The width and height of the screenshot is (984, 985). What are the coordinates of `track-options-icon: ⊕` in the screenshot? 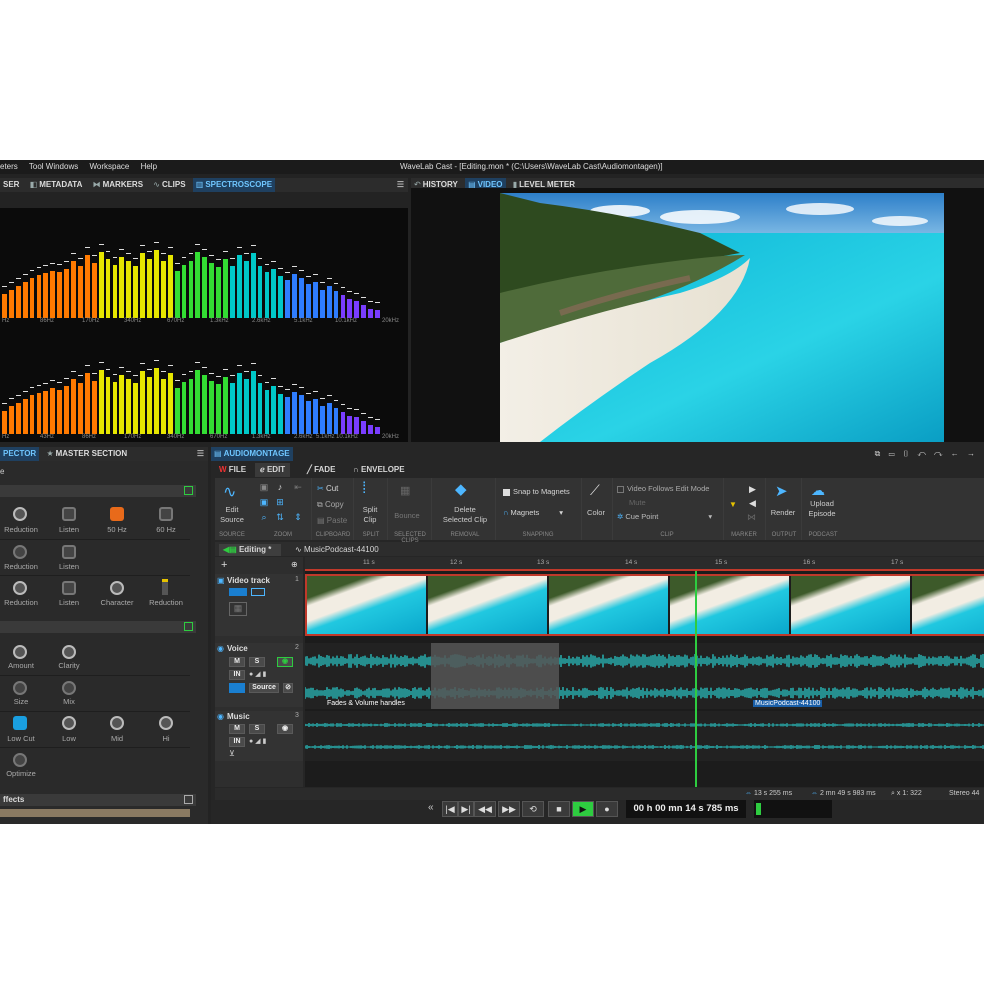 It's located at (294, 564).